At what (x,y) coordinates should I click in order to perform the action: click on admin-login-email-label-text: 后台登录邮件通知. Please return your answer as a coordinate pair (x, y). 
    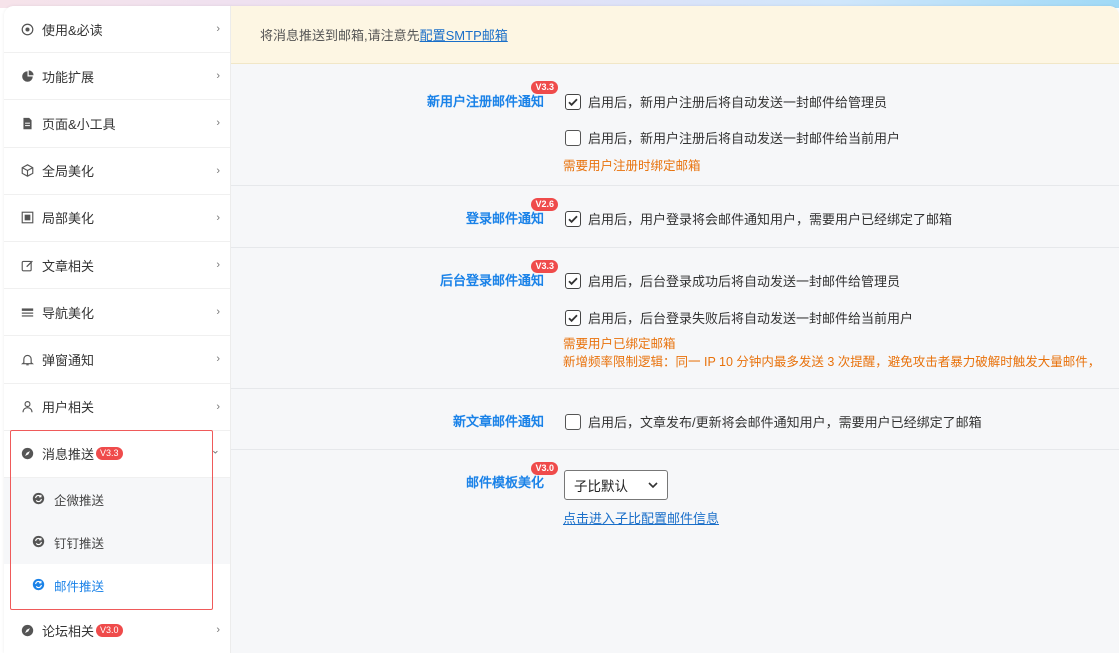
    Looking at the image, I should click on (491, 280).